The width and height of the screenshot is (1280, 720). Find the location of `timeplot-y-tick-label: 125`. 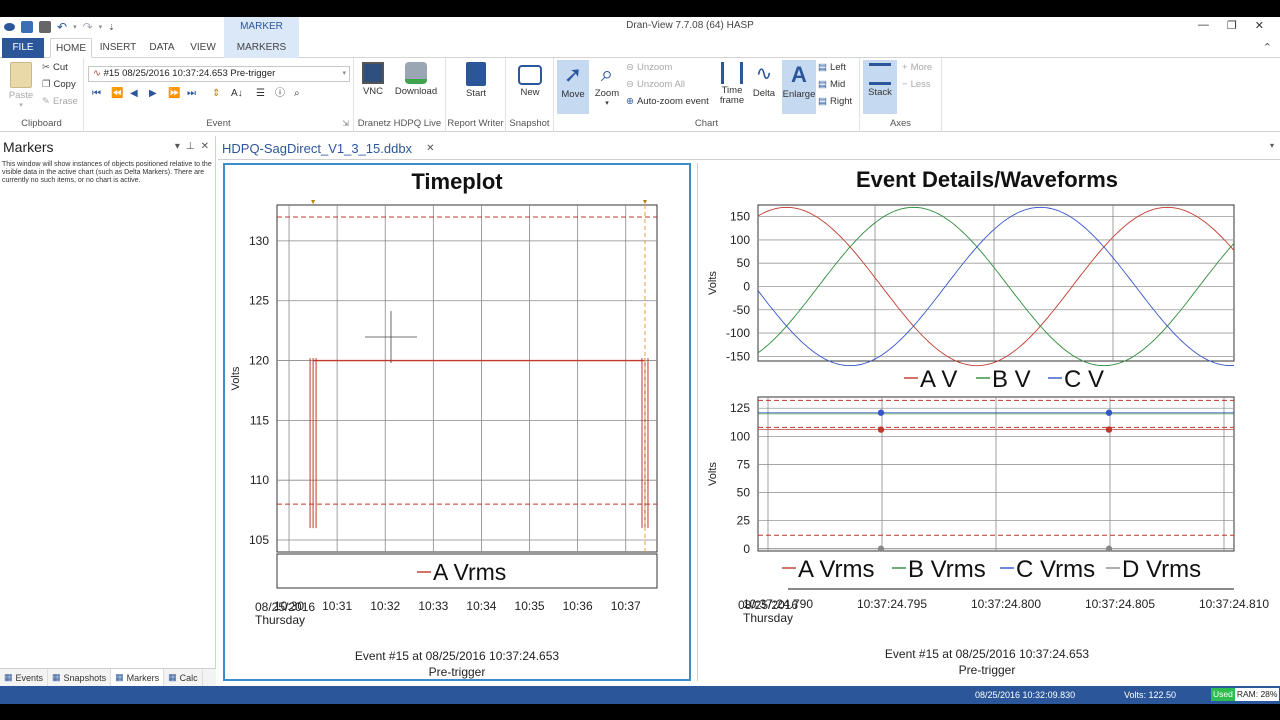

timeplot-y-tick-label: 125 is located at coordinates (259, 301).